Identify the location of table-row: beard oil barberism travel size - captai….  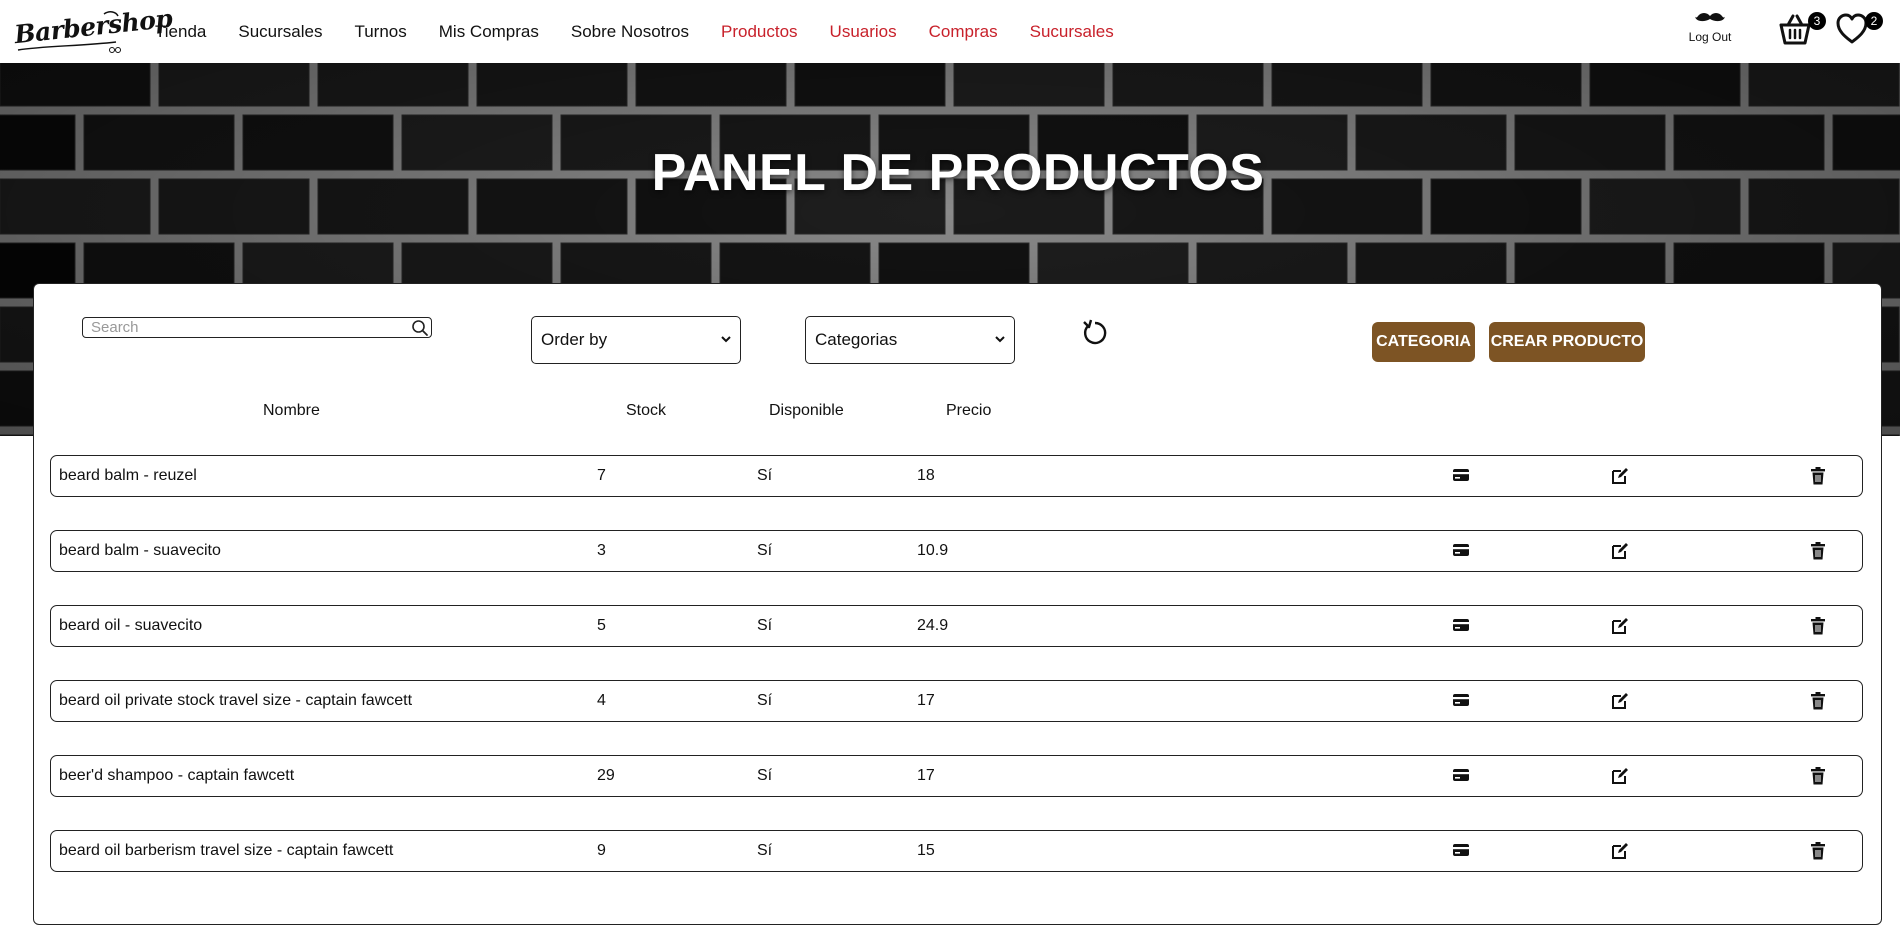
(956, 851).